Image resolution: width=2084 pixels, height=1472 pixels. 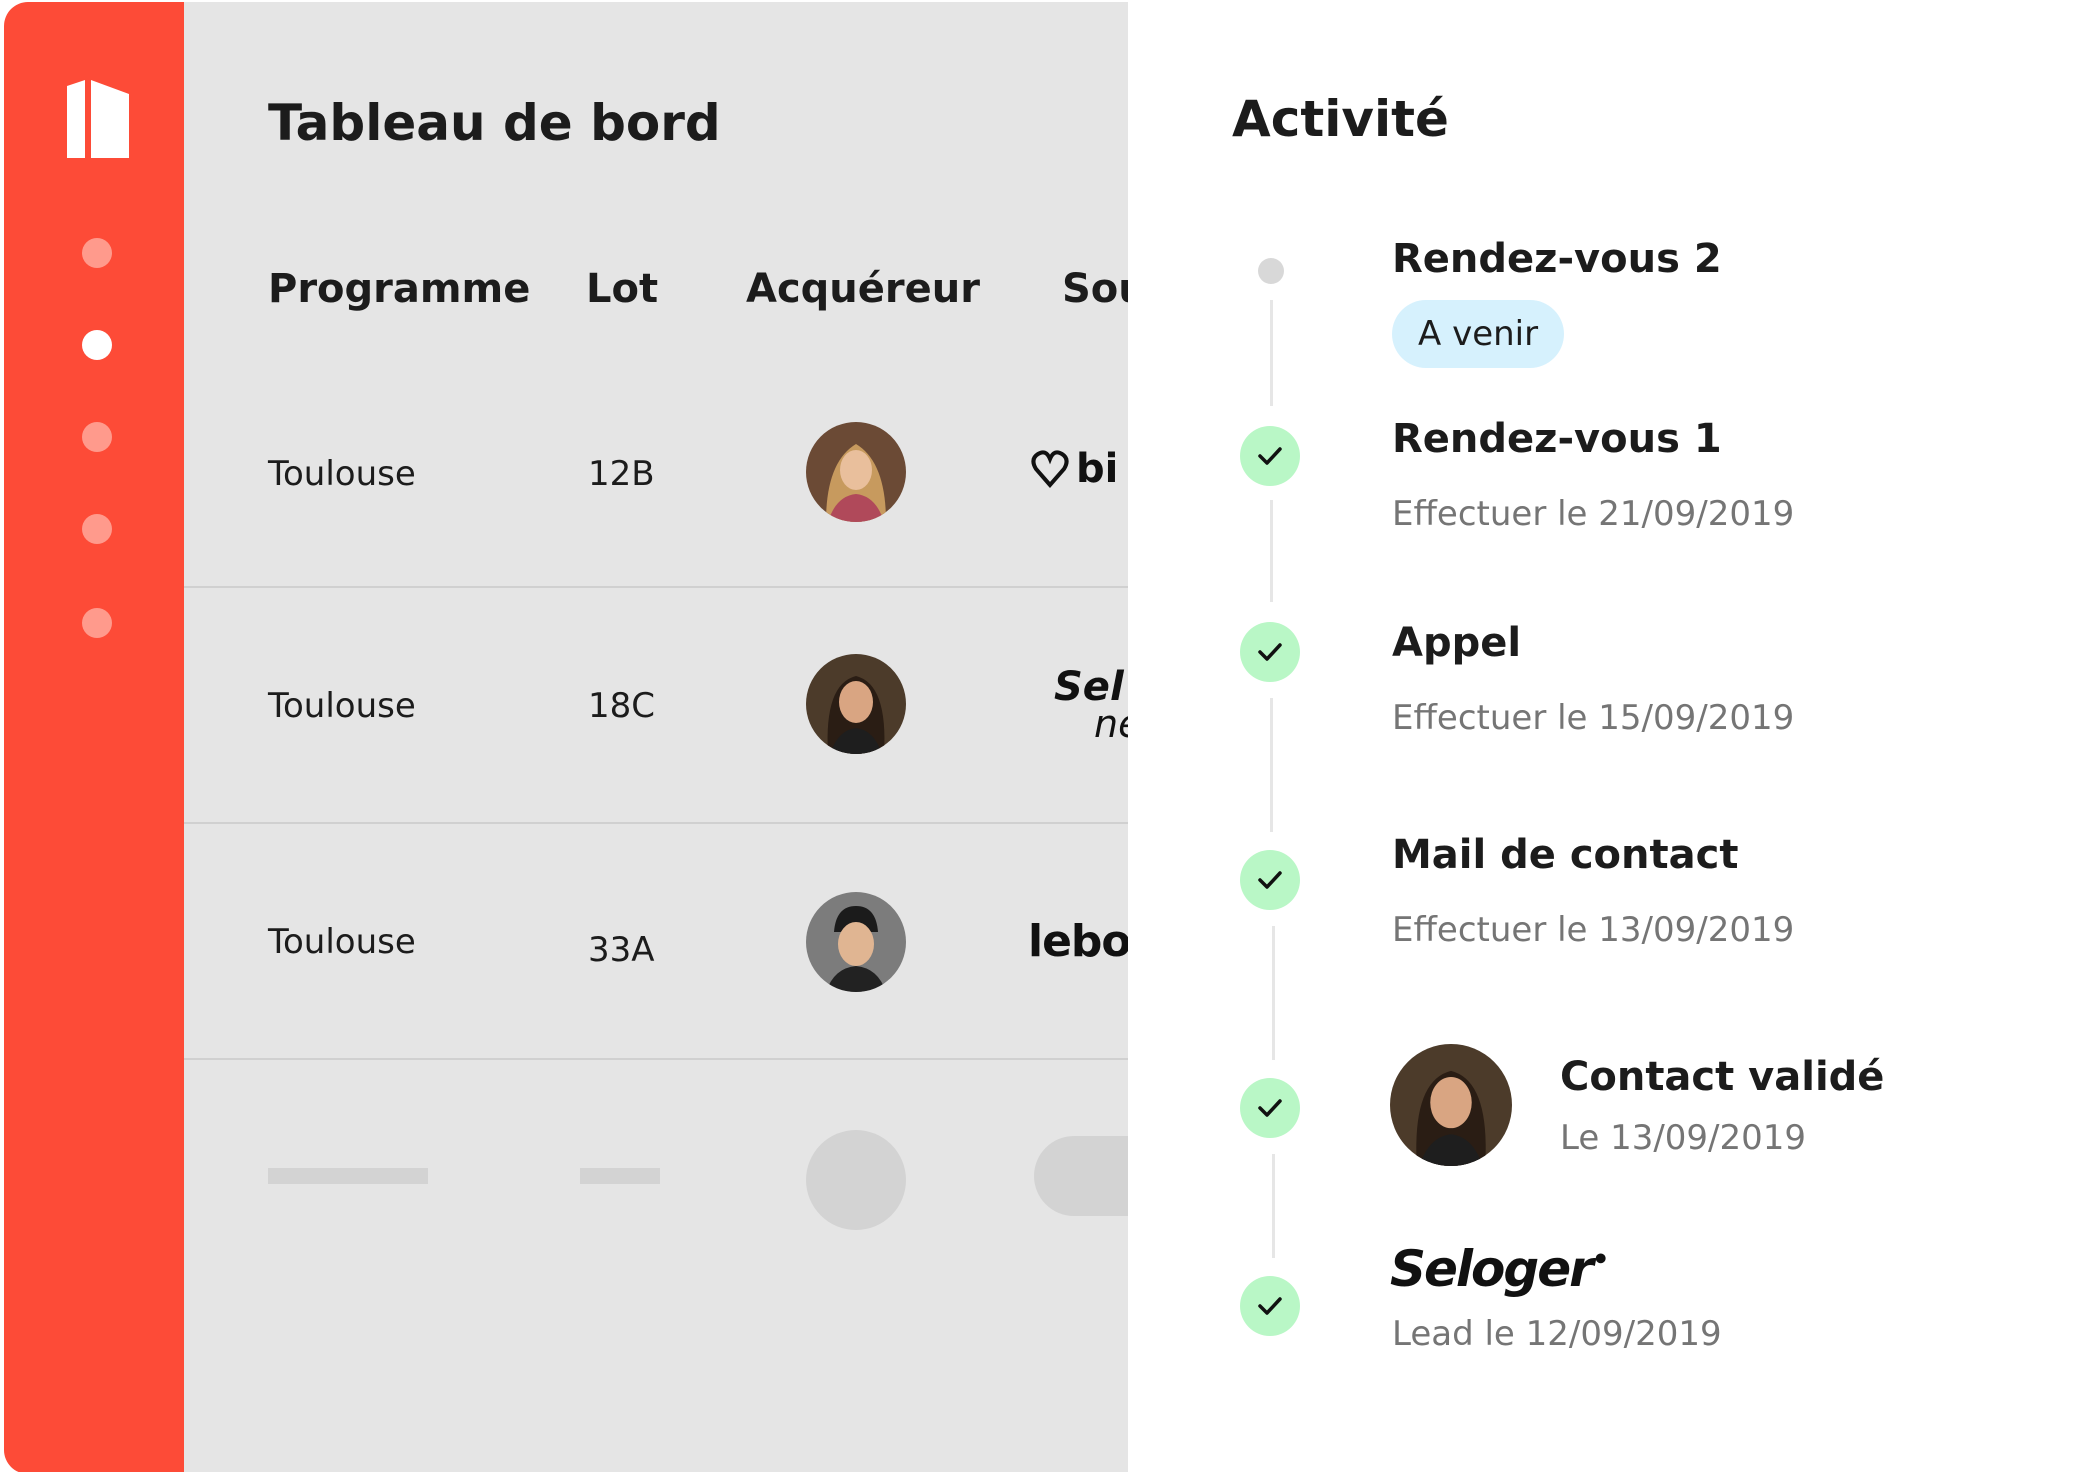 I want to click on event-title: Contact validé, so click(x=1722, y=1077).